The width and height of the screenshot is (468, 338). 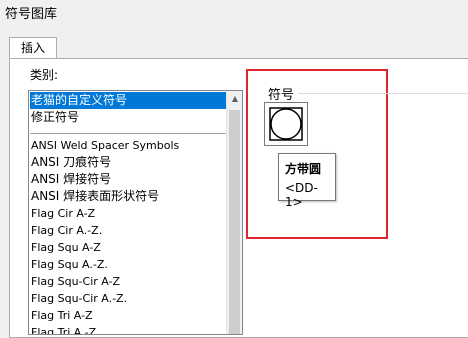 I want to click on list-item: Flag Tri A.-Z., so click(x=128, y=329).